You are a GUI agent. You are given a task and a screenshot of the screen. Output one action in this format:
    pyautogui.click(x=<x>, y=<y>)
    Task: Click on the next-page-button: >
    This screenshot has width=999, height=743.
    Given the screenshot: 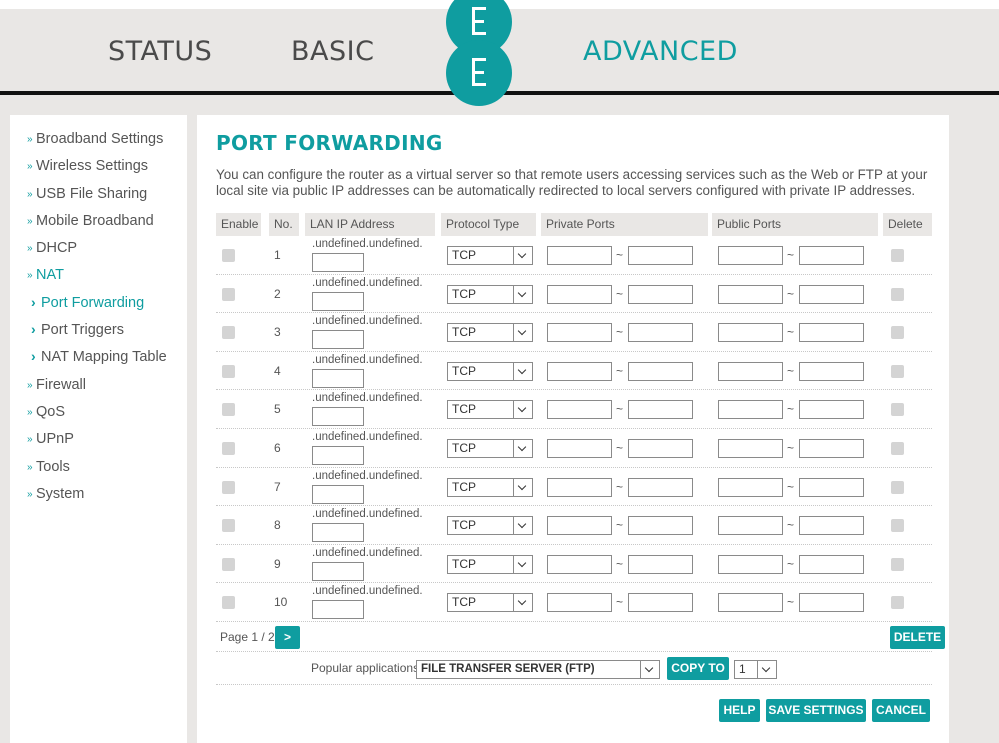 What is the action you would take?
    pyautogui.click(x=287, y=637)
    